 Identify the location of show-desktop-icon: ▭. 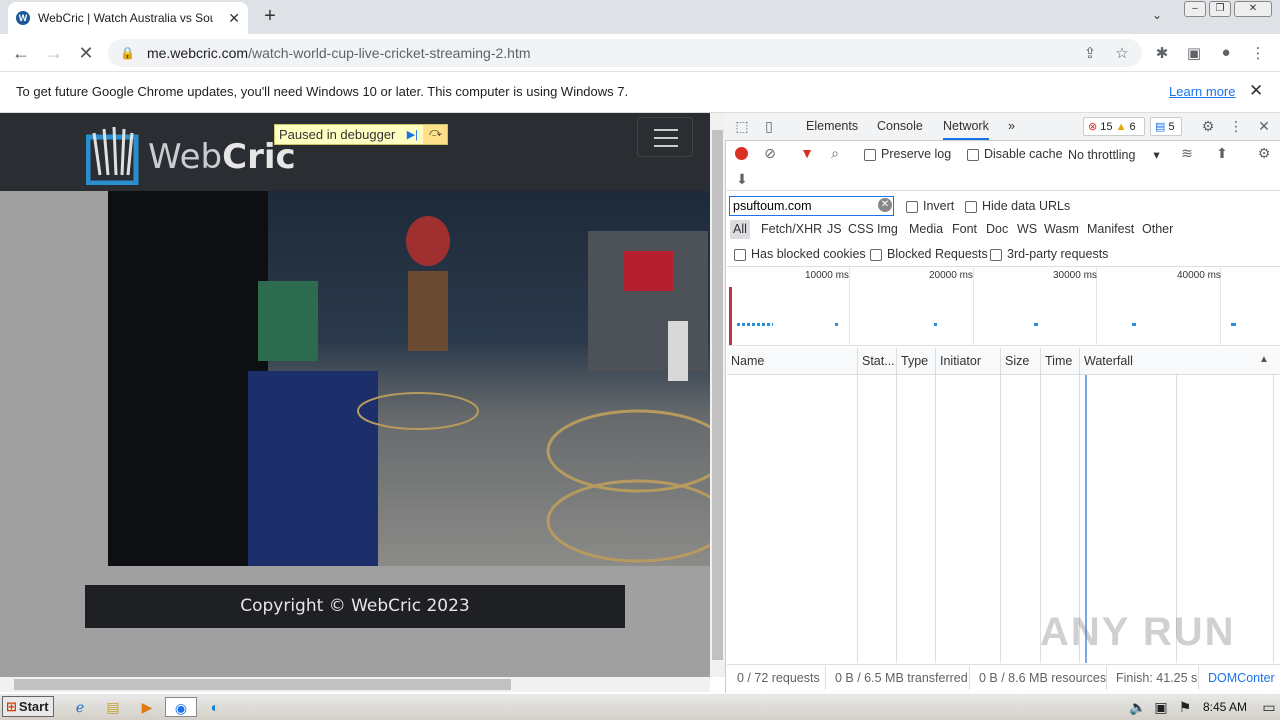
(1269, 707).